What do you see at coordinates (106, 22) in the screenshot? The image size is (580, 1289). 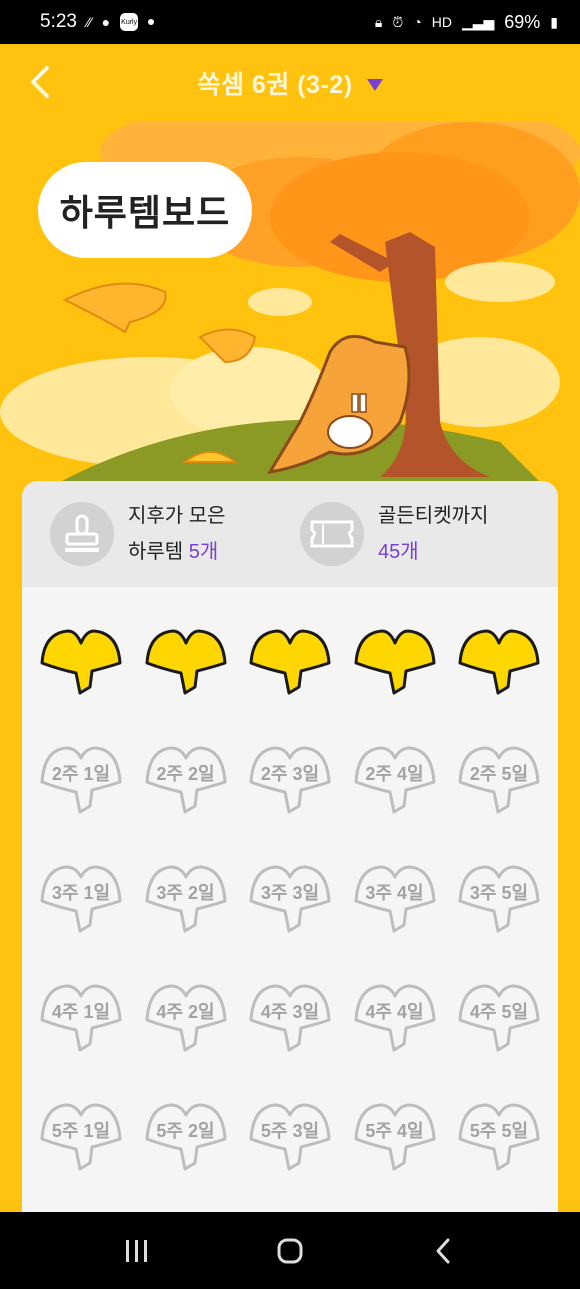 I see `chat-bubble-icon: ●` at bounding box center [106, 22].